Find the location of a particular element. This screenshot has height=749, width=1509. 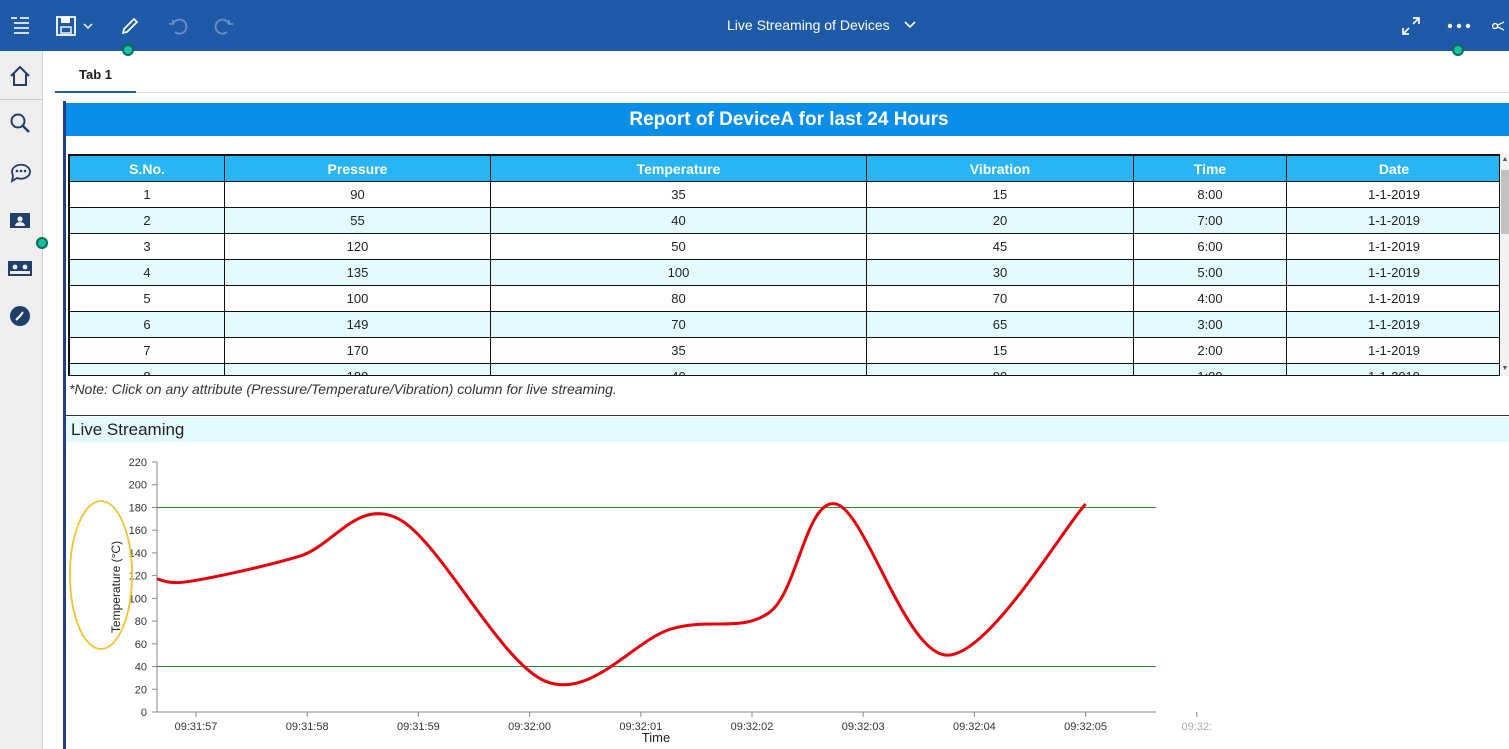

cell-sno: 6 is located at coordinates (147, 324).